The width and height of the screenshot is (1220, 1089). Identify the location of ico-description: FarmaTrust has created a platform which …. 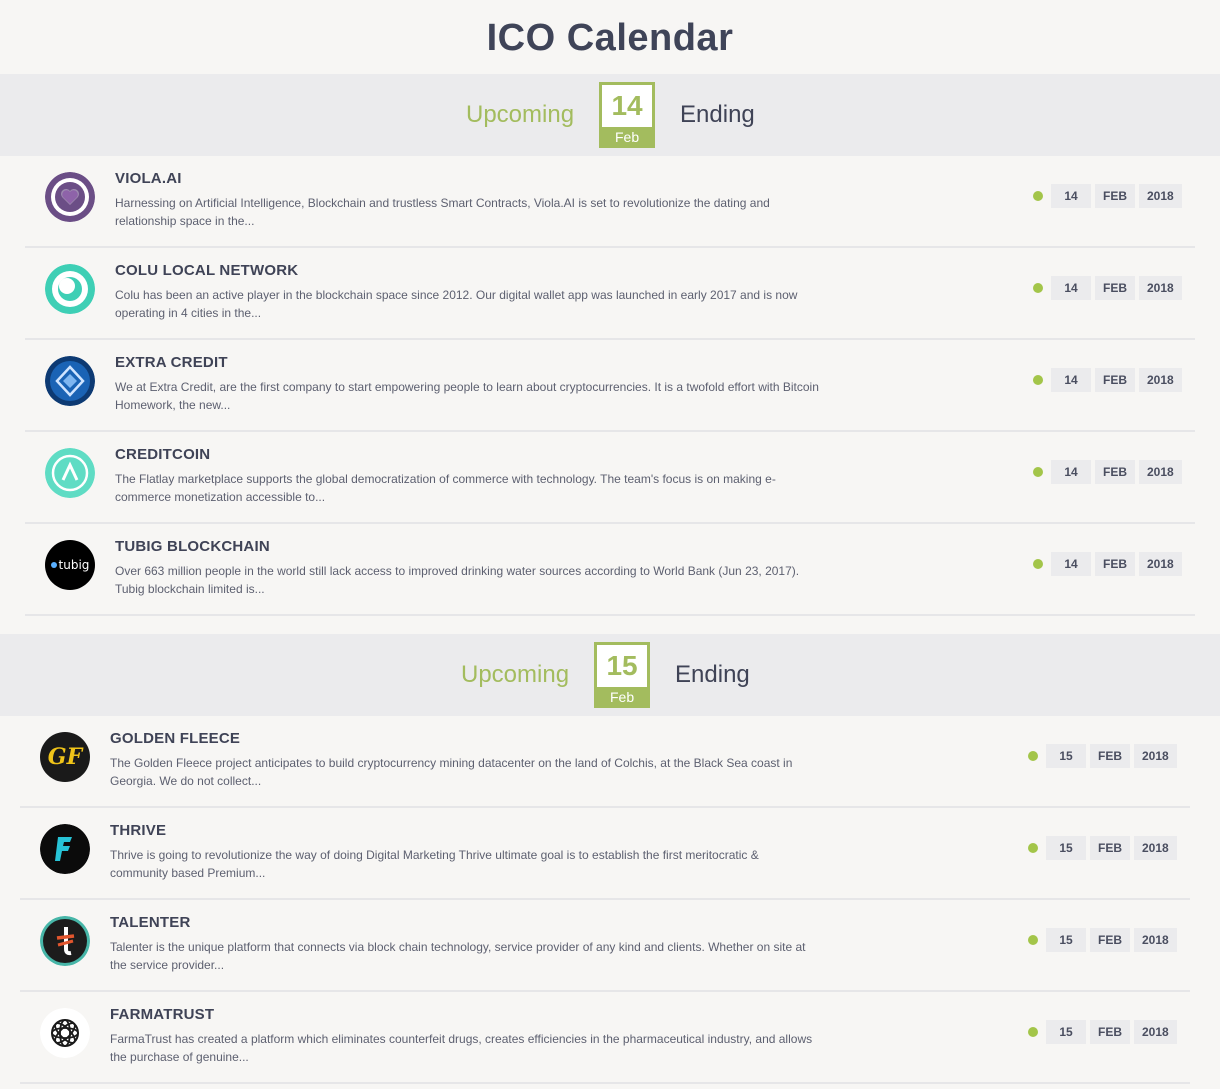
(461, 1048).